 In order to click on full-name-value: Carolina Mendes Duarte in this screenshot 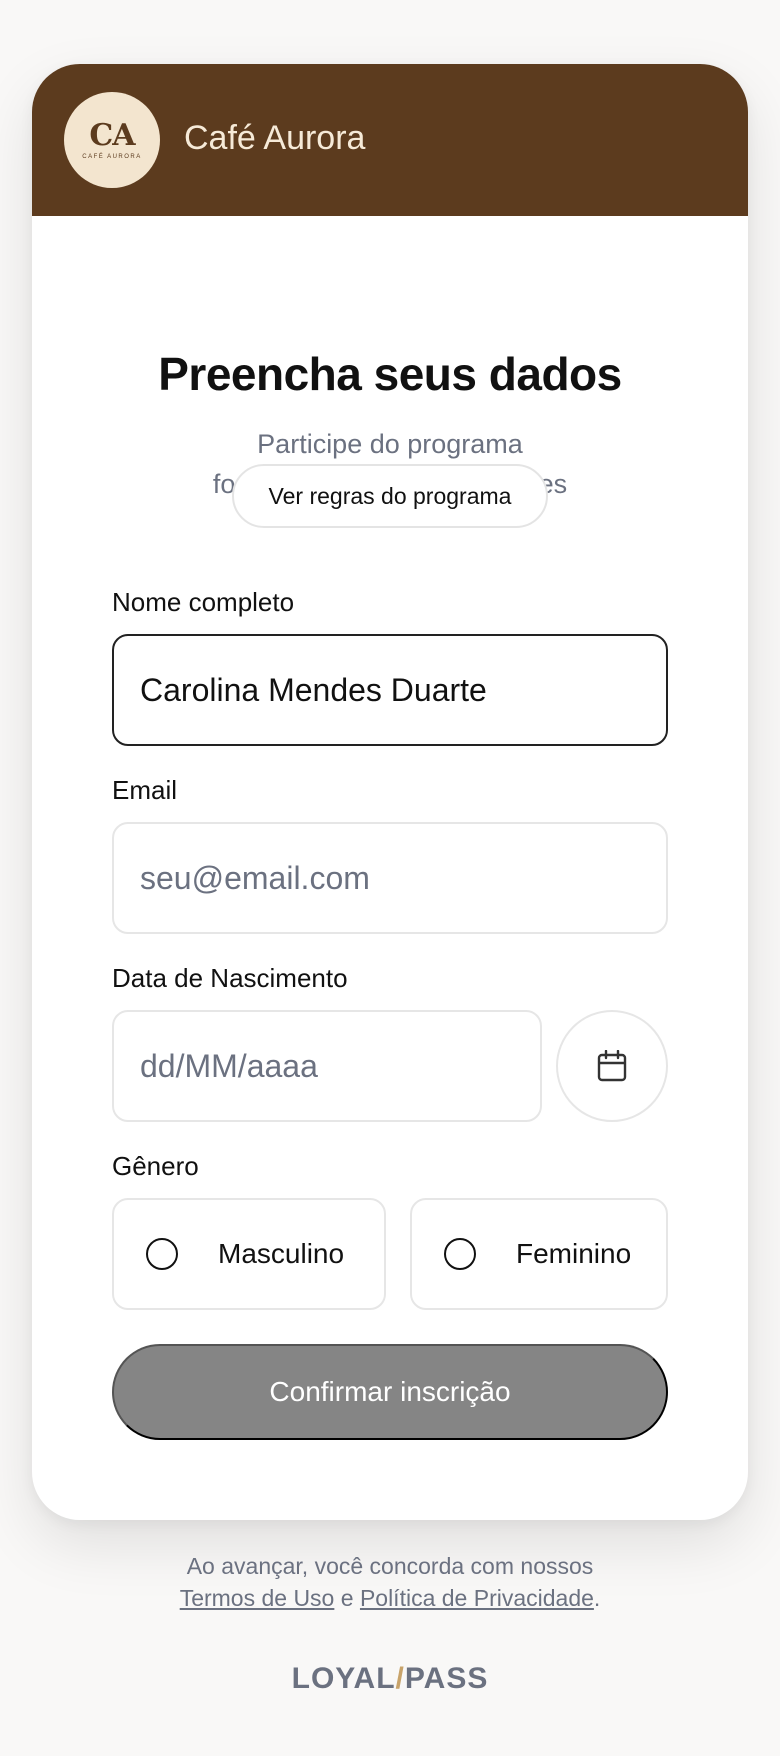, I will do `click(313, 689)`.